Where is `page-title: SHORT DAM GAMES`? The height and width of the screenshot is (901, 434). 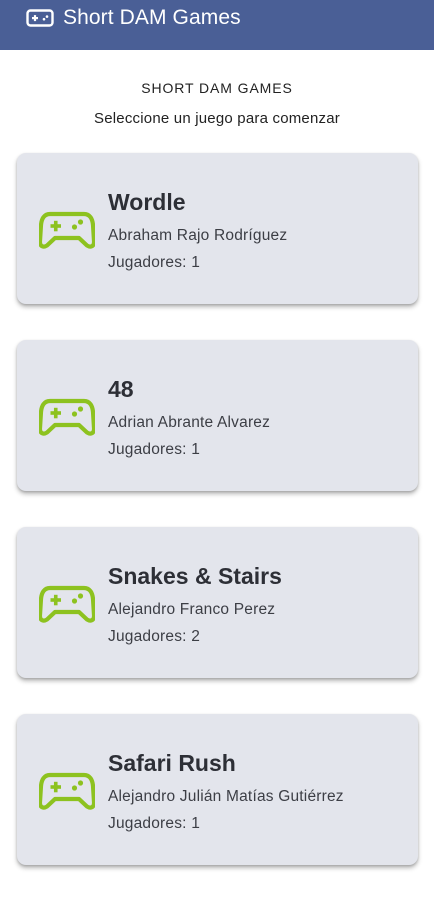
page-title: SHORT DAM GAMES is located at coordinates (217, 88).